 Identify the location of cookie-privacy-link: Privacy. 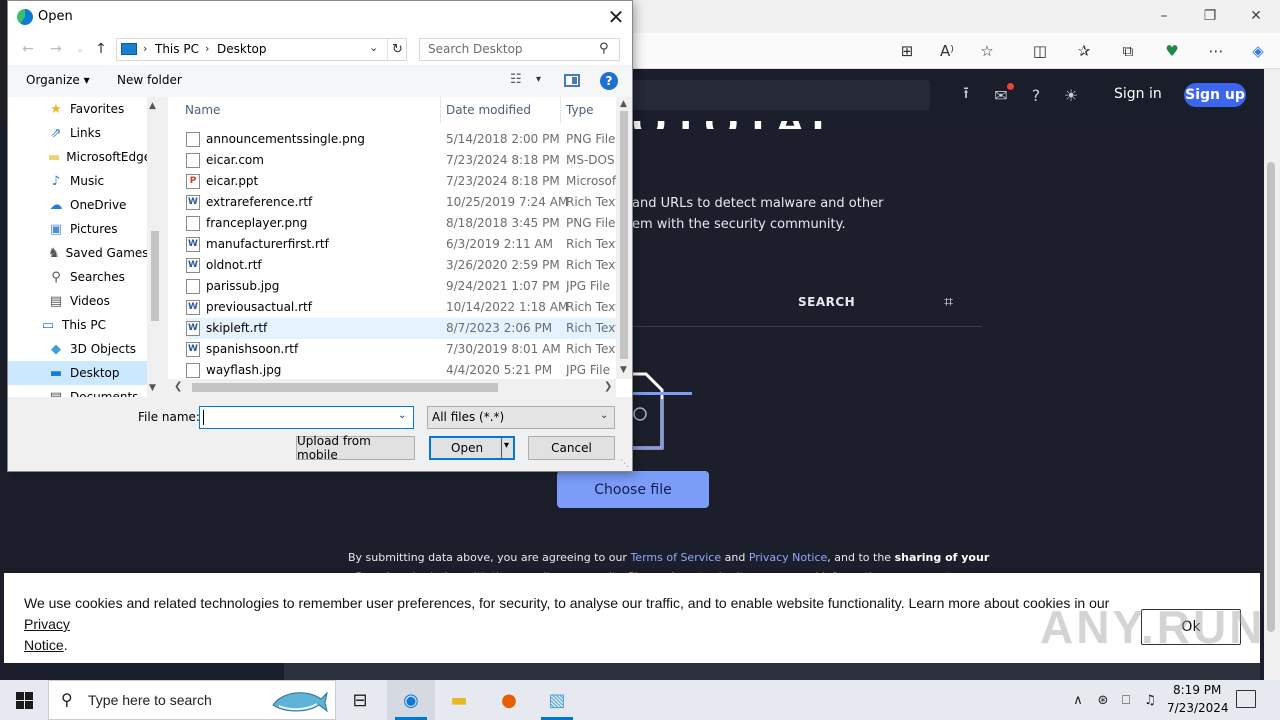
(47, 624).